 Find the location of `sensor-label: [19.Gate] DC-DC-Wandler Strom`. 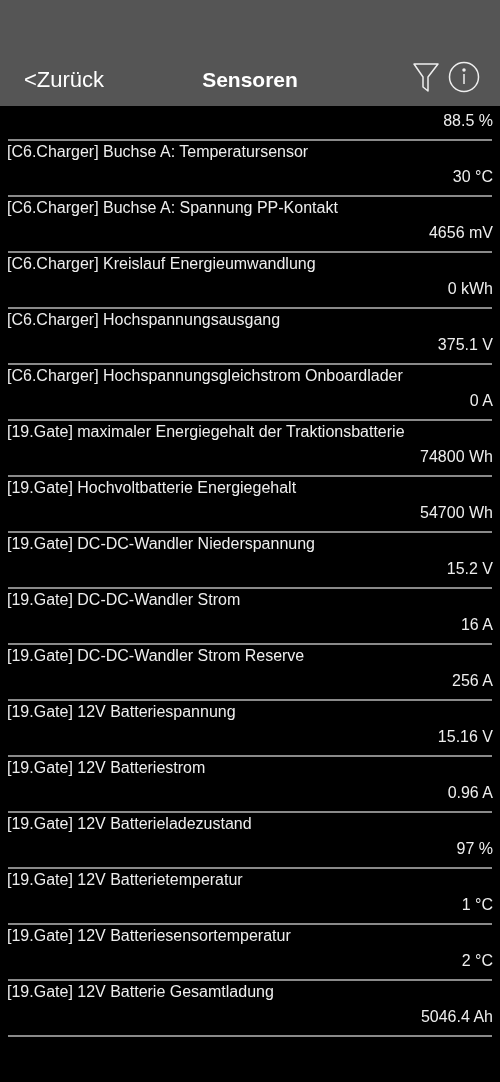

sensor-label: [19.Gate] DC-DC-Wandler Strom is located at coordinates (124, 600).